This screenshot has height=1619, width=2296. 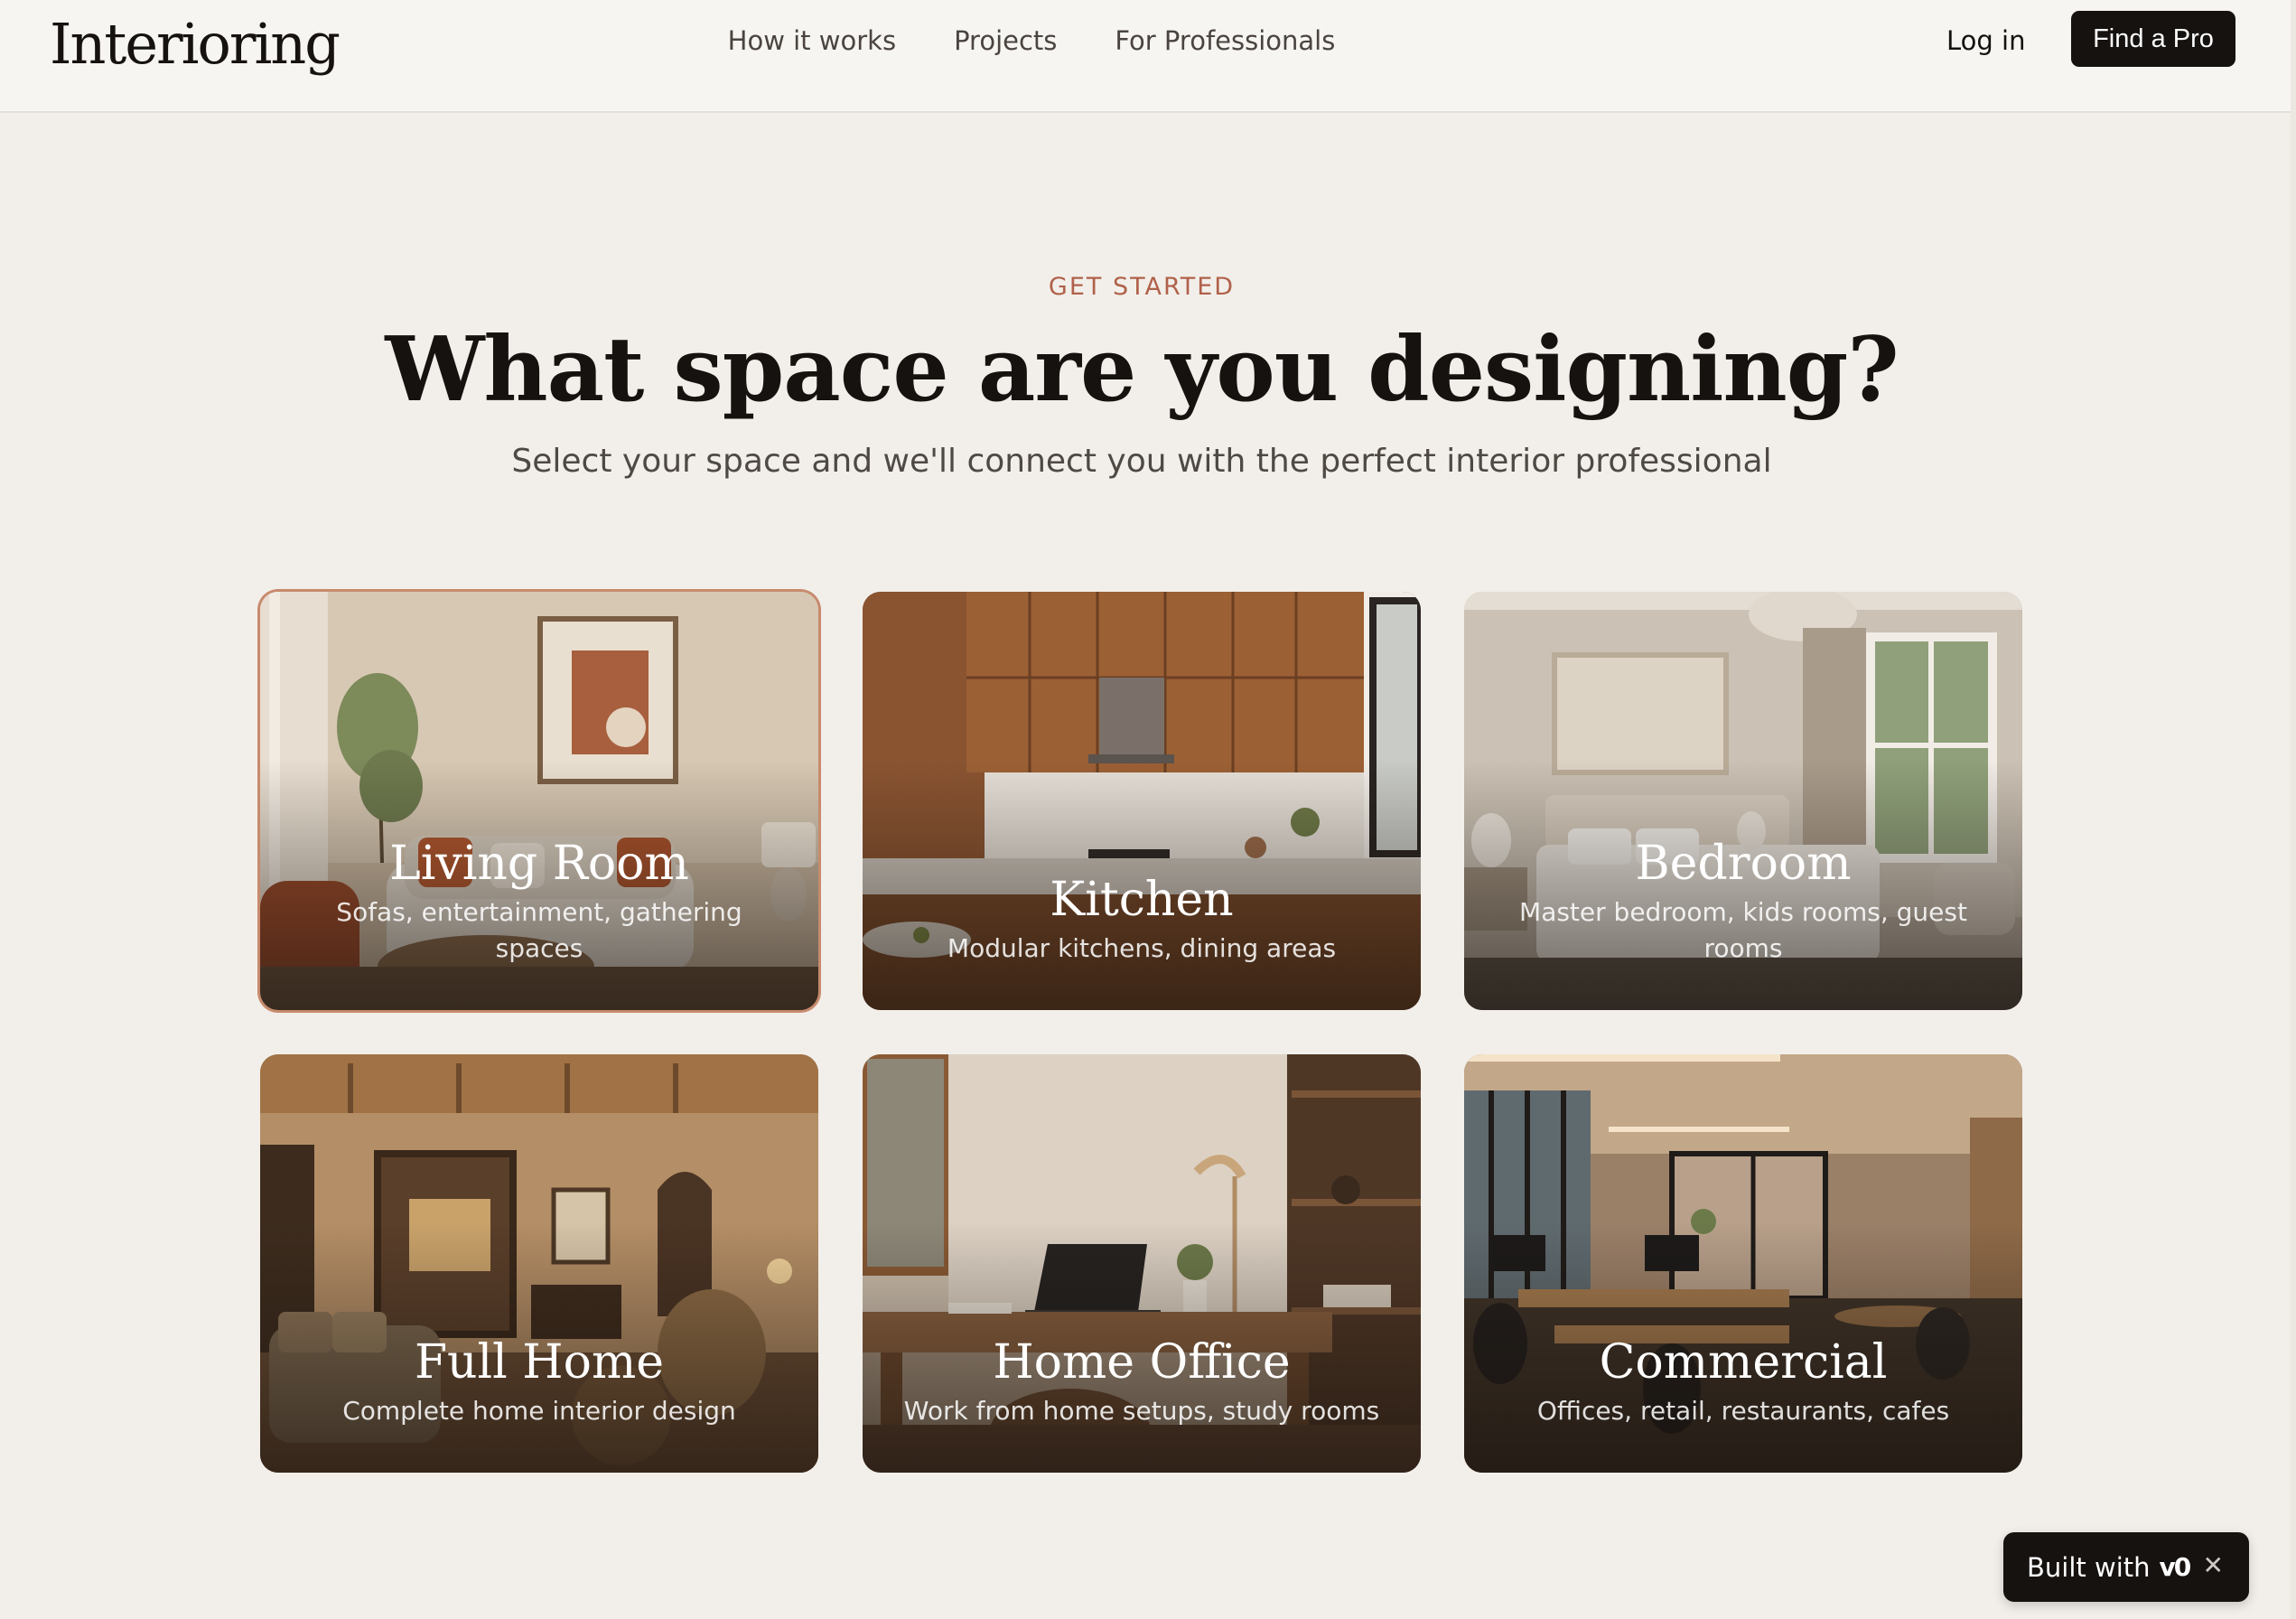 I want to click on badge-label: Built with, so click(x=2089, y=1567).